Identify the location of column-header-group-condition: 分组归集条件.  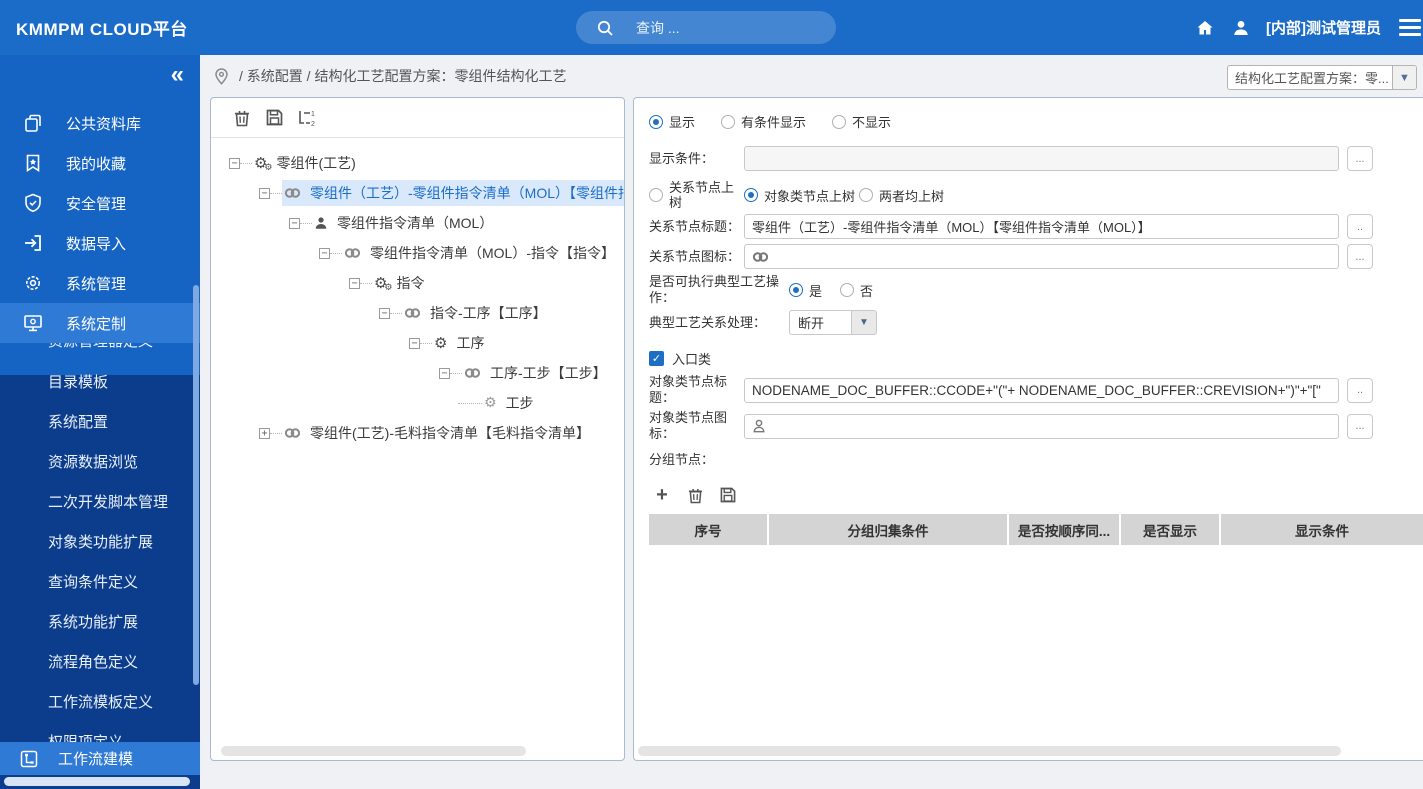
(889, 529).